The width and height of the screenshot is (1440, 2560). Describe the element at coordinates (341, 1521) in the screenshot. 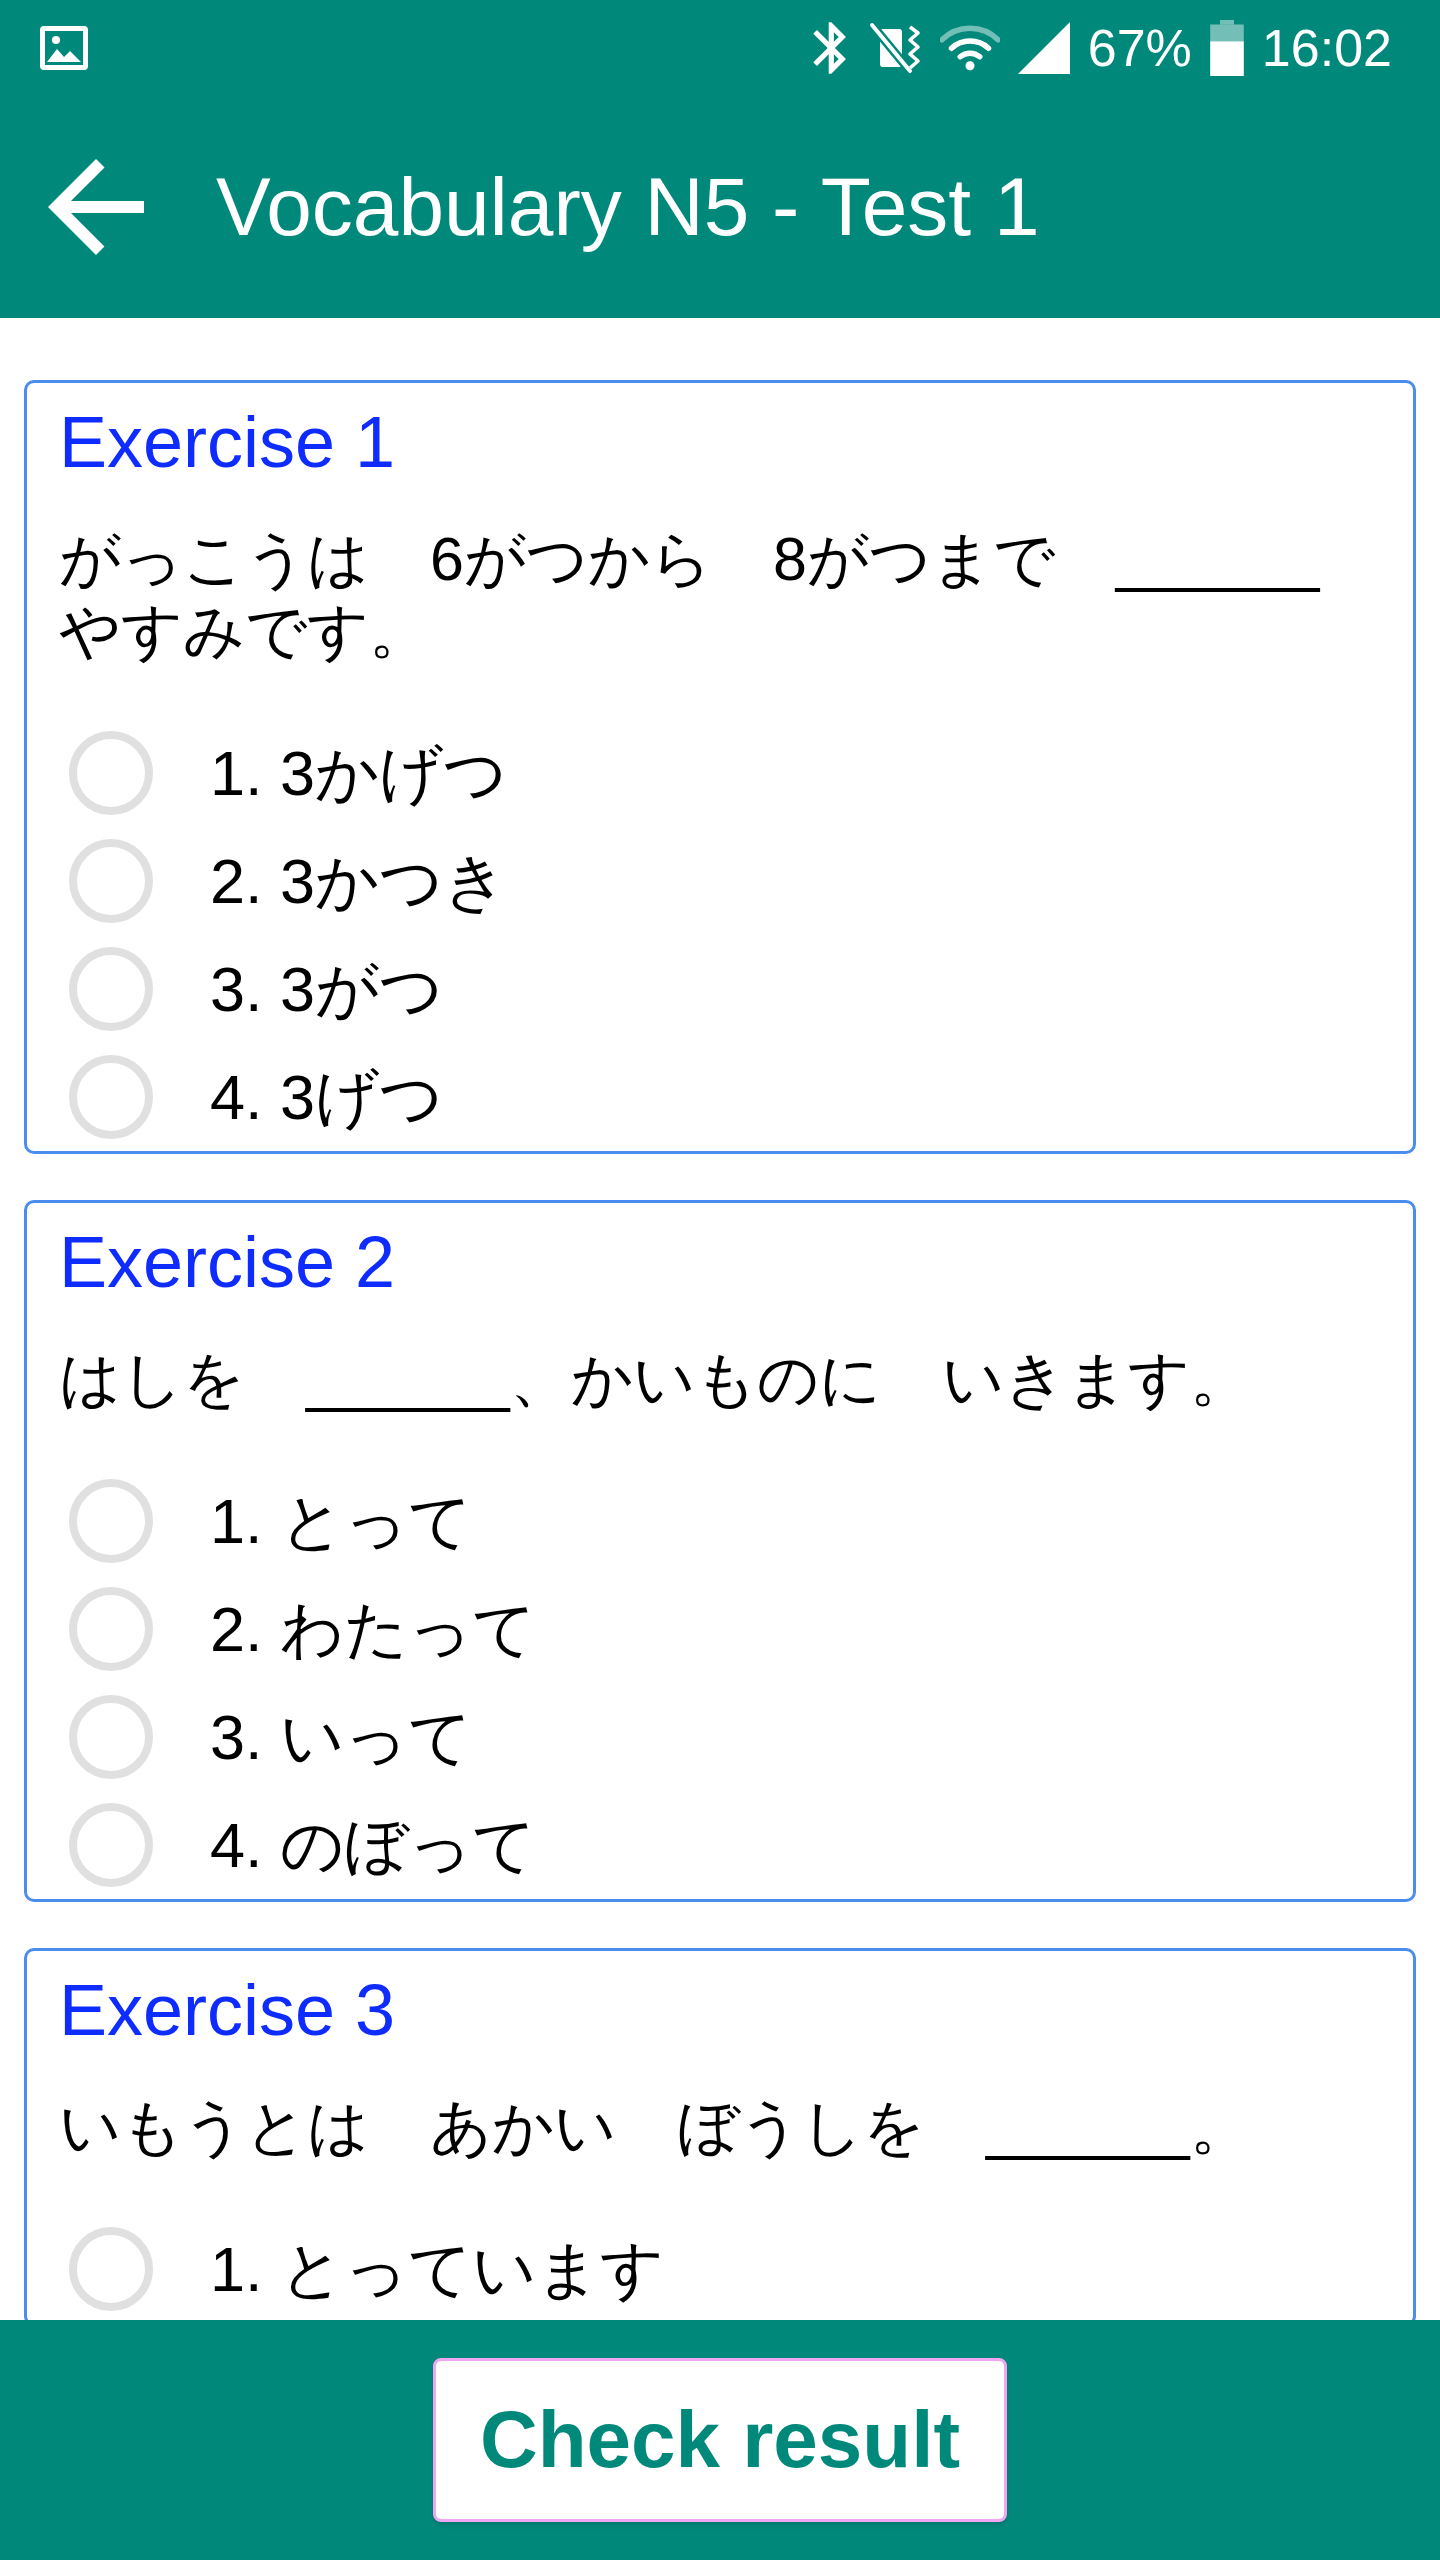

I see `option-label: 1. とって` at that location.